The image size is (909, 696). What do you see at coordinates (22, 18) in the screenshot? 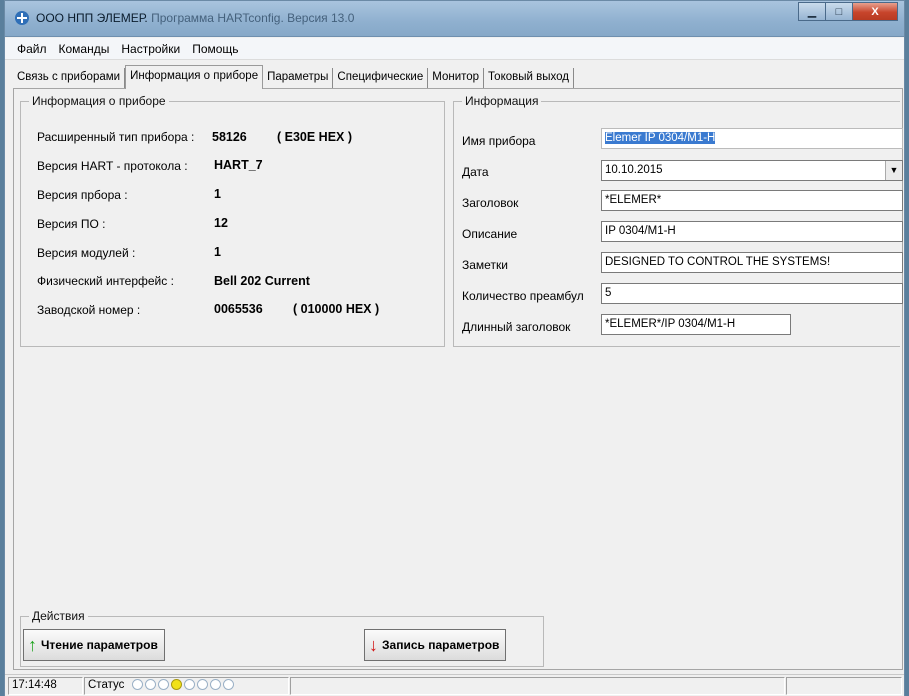
I see `app-logo-icon` at bounding box center [22, 18].